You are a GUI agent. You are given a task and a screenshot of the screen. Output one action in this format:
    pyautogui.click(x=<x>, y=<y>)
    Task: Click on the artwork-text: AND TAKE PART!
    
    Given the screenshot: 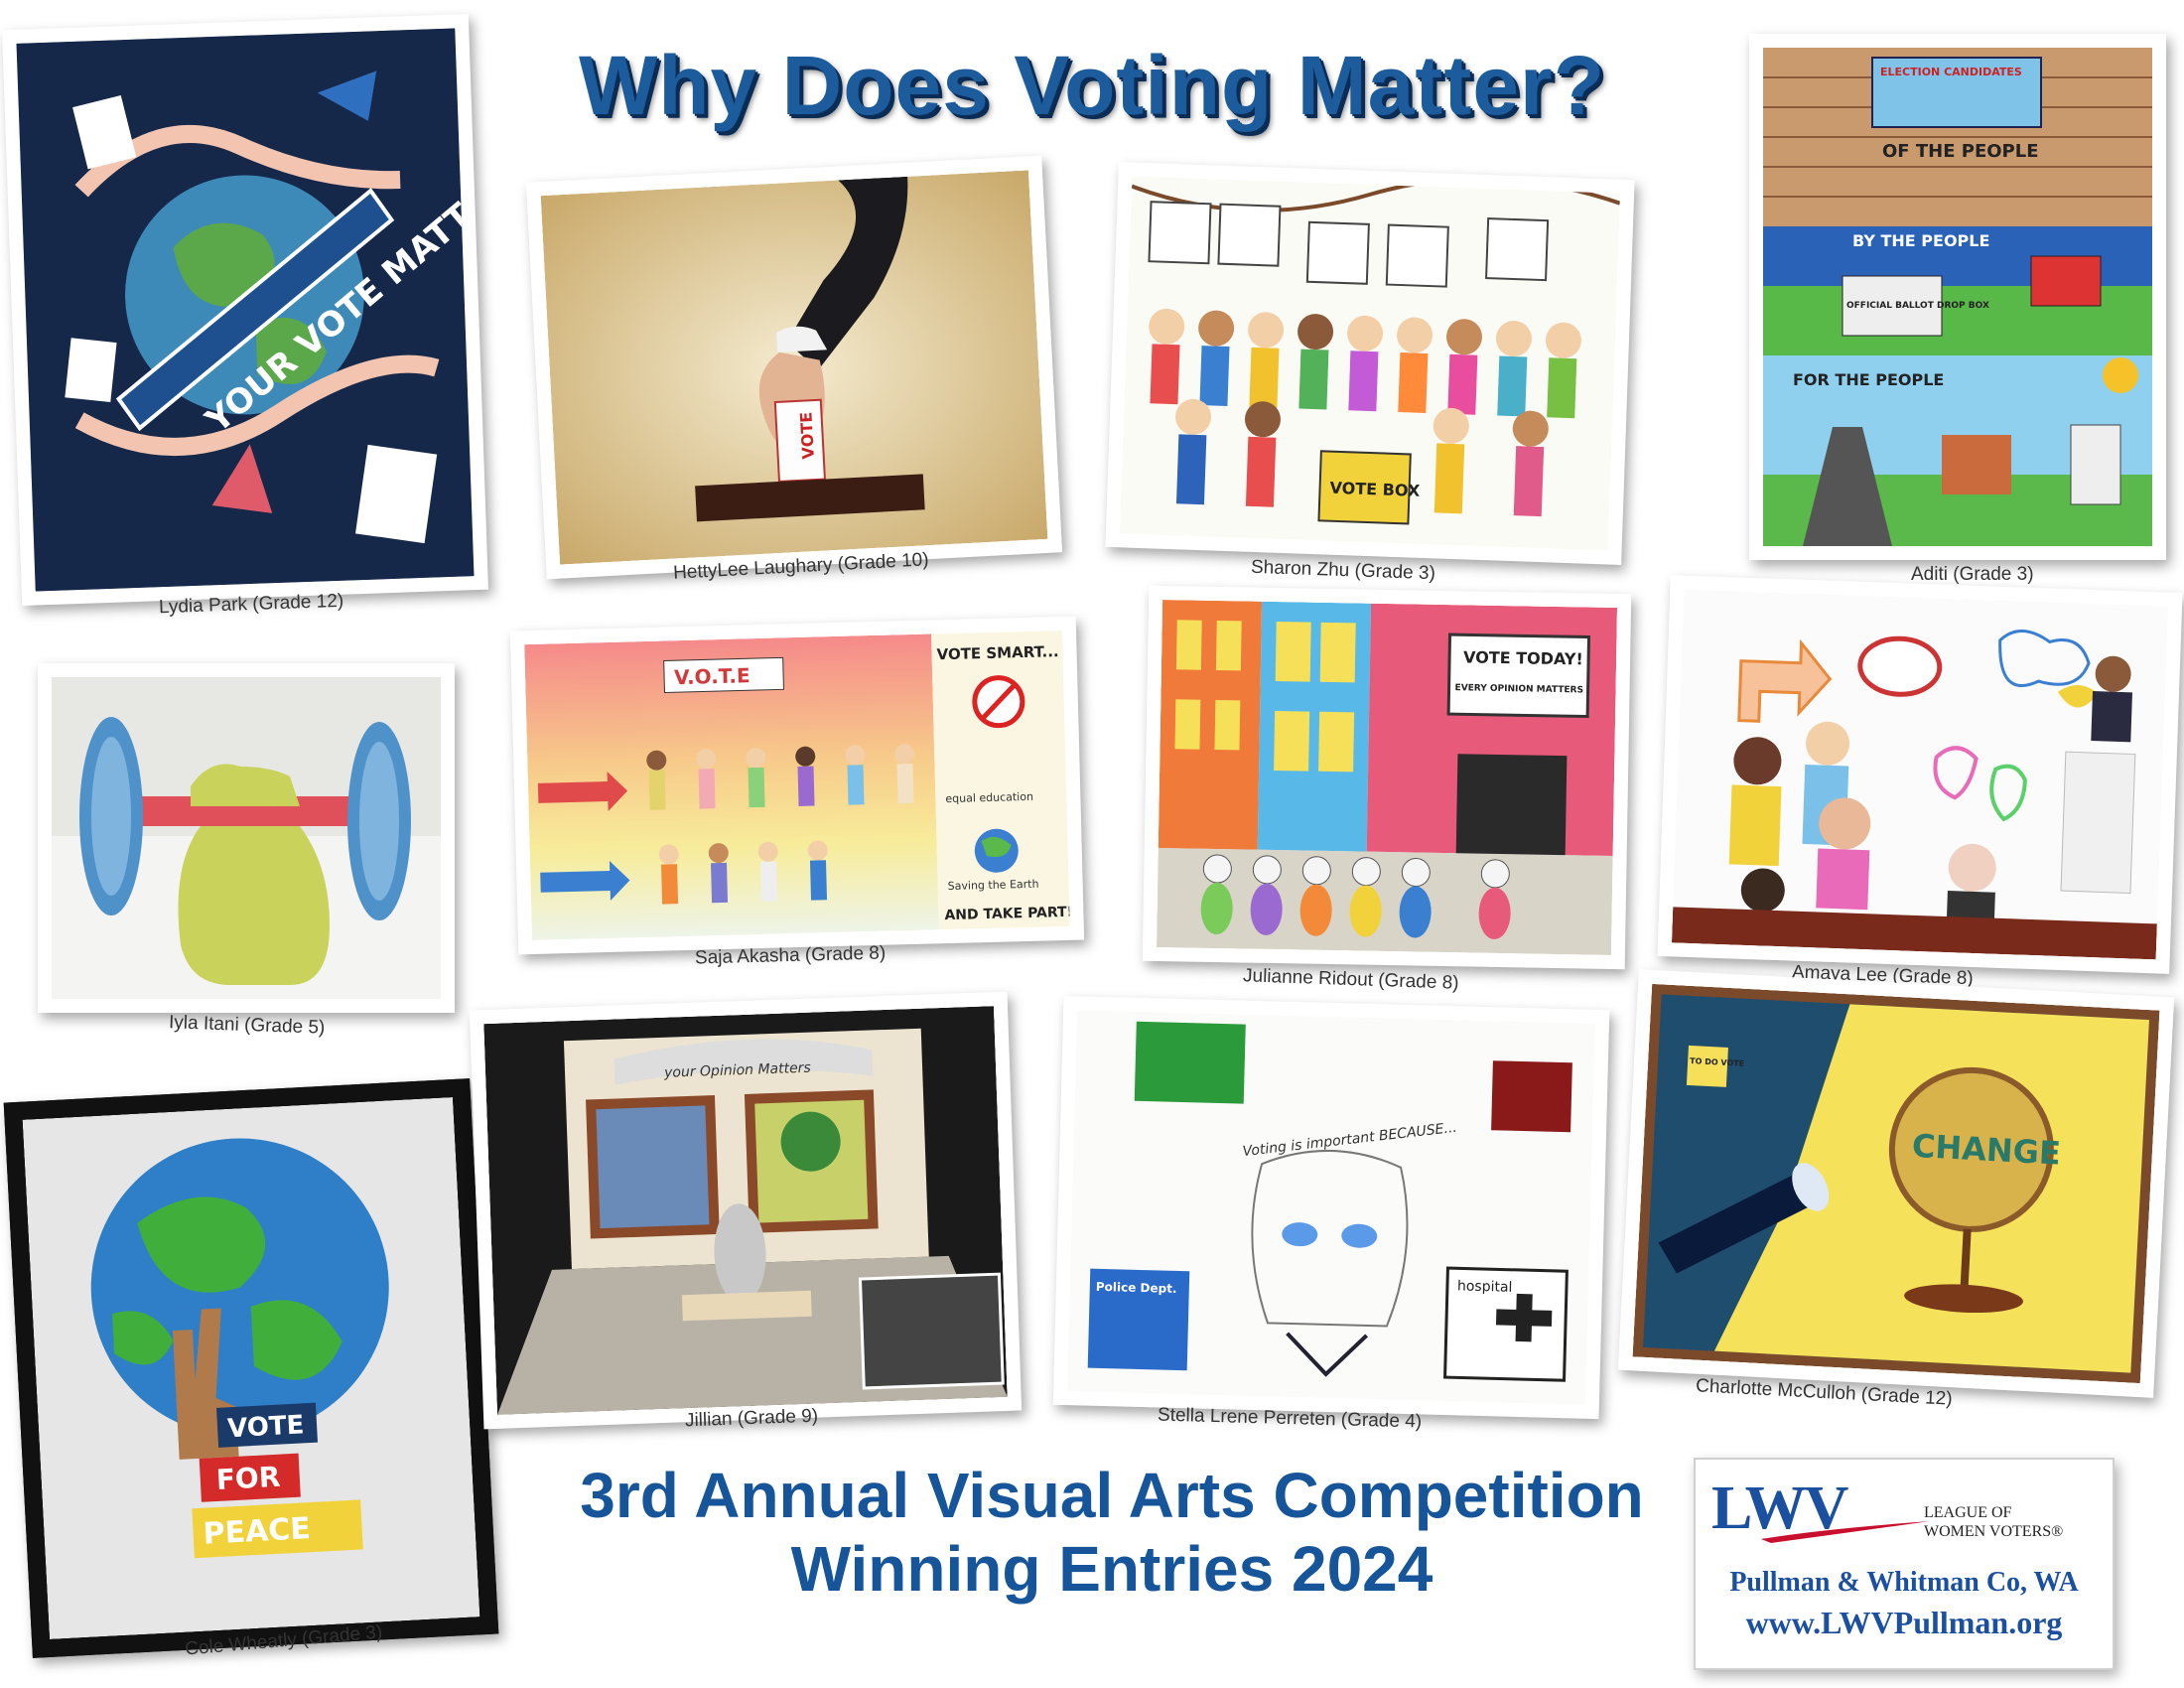 What is the action you would take?
    pyautogui.click(x=1007, y=914)
    